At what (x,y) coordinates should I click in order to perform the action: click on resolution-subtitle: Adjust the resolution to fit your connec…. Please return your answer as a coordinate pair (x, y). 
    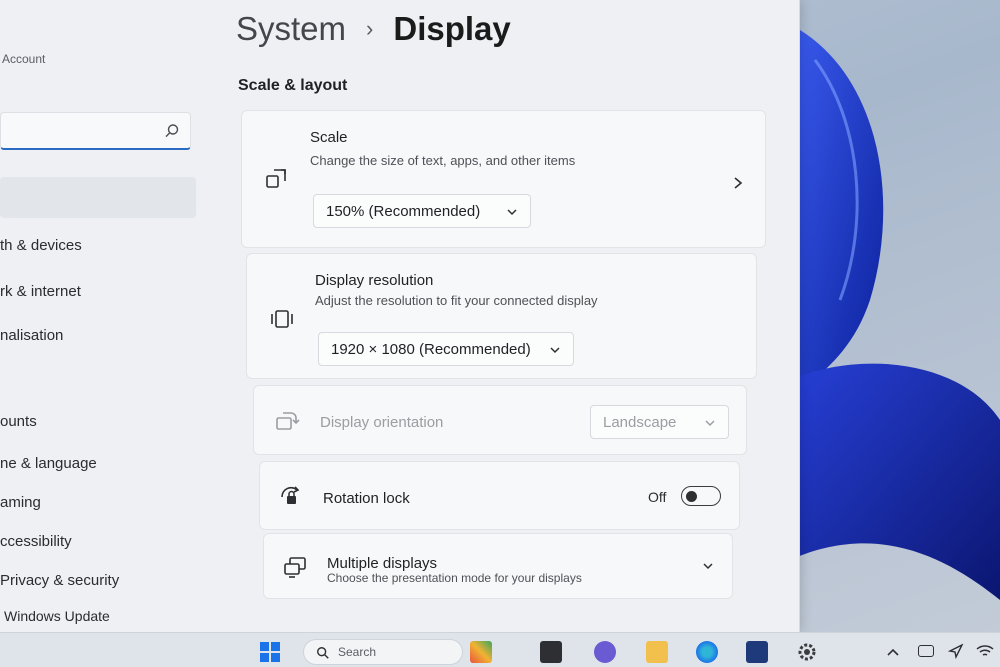
    Looking at the image, I should click on (456, 300).